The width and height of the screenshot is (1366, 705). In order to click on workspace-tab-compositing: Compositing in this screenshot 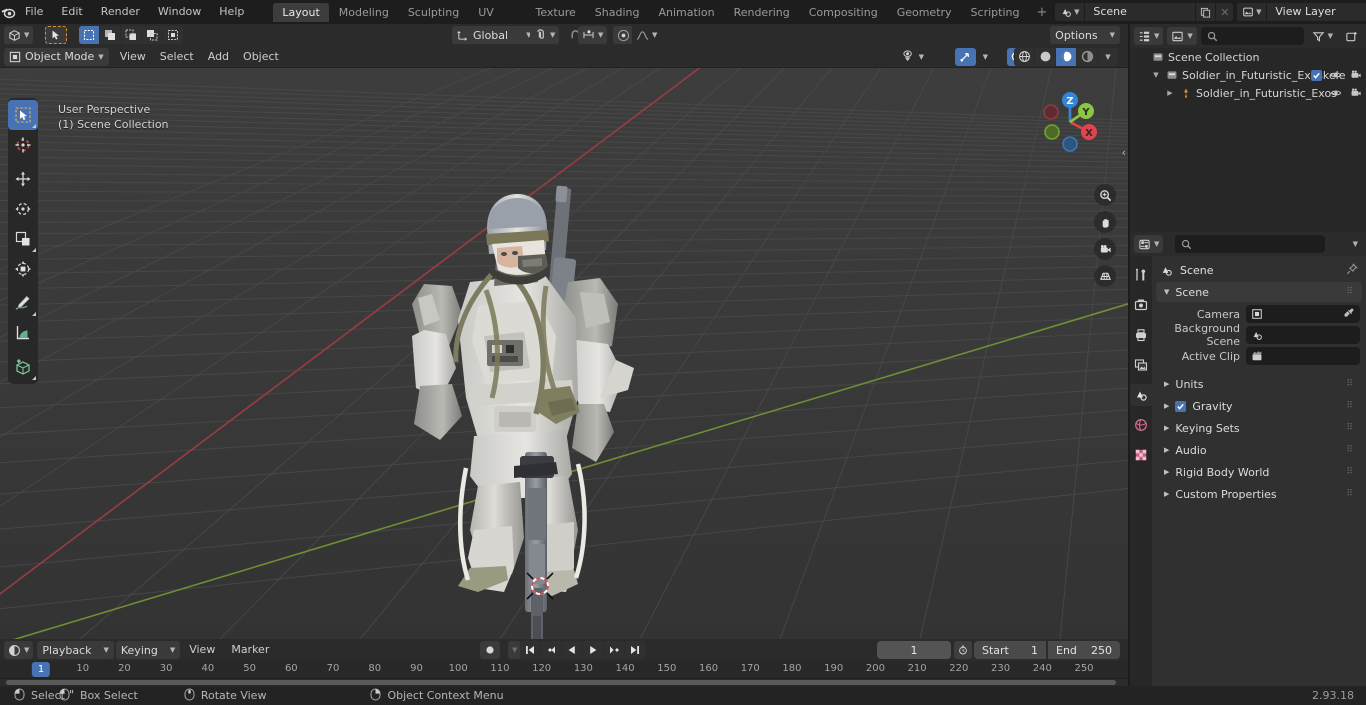, I will do `click(843, 12)`.